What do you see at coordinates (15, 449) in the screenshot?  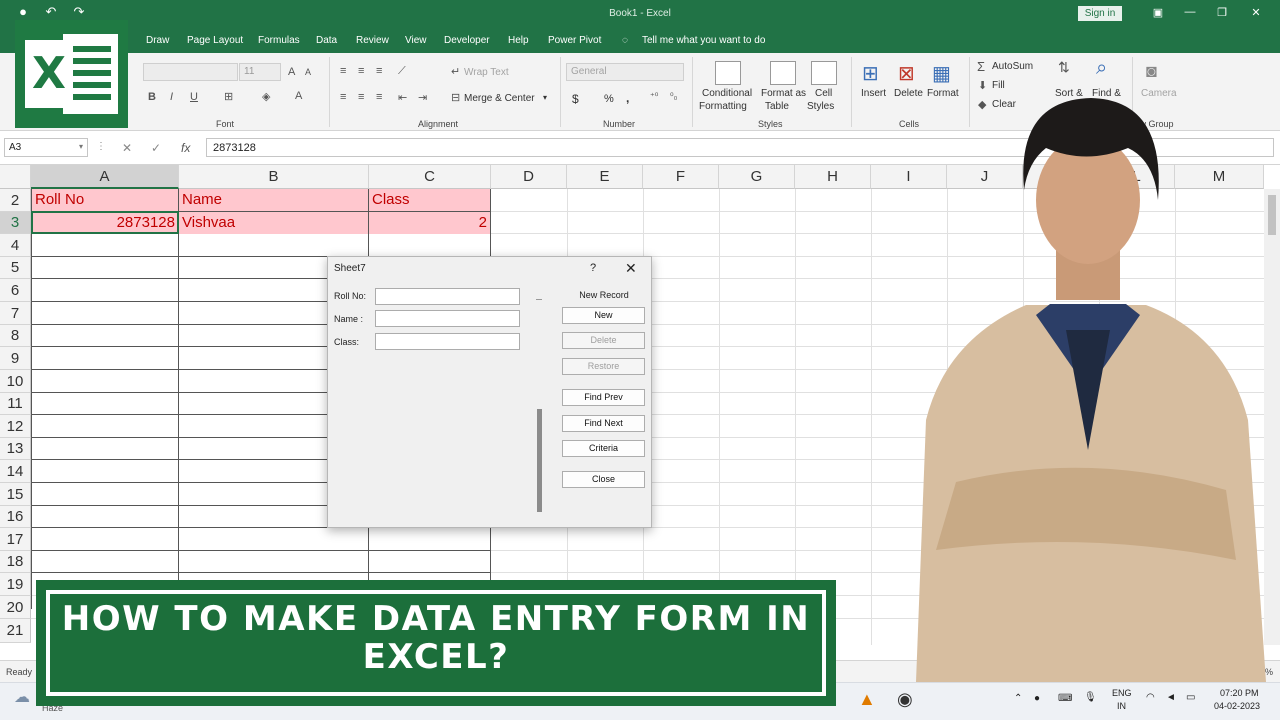 I see `row-header-13: 13` at bounding box center [15, 449].